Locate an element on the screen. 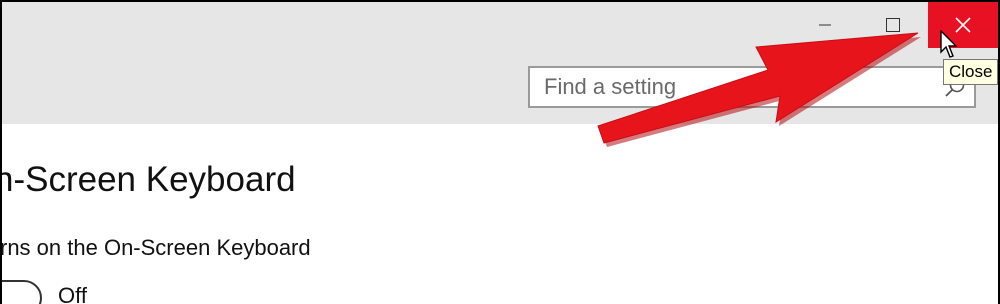  search-input is located at coordinates (734, 87).